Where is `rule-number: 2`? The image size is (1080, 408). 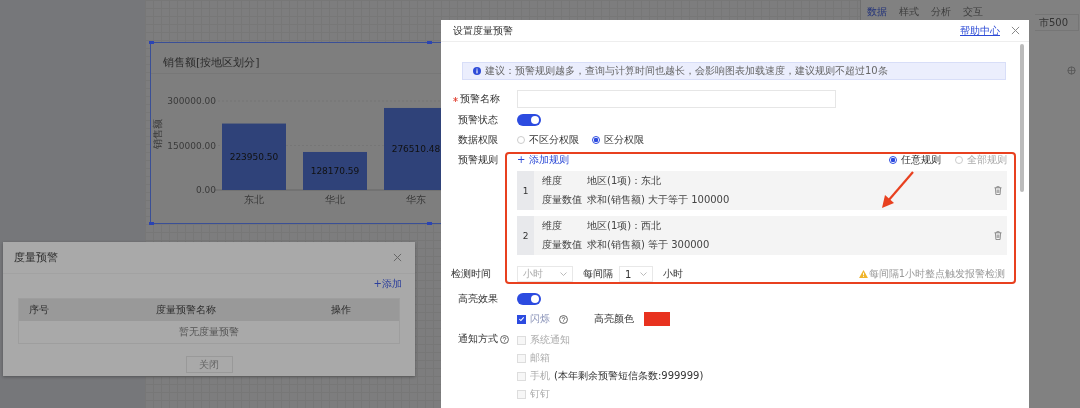 rule-number: 2 is located at coordinates (525, 235).